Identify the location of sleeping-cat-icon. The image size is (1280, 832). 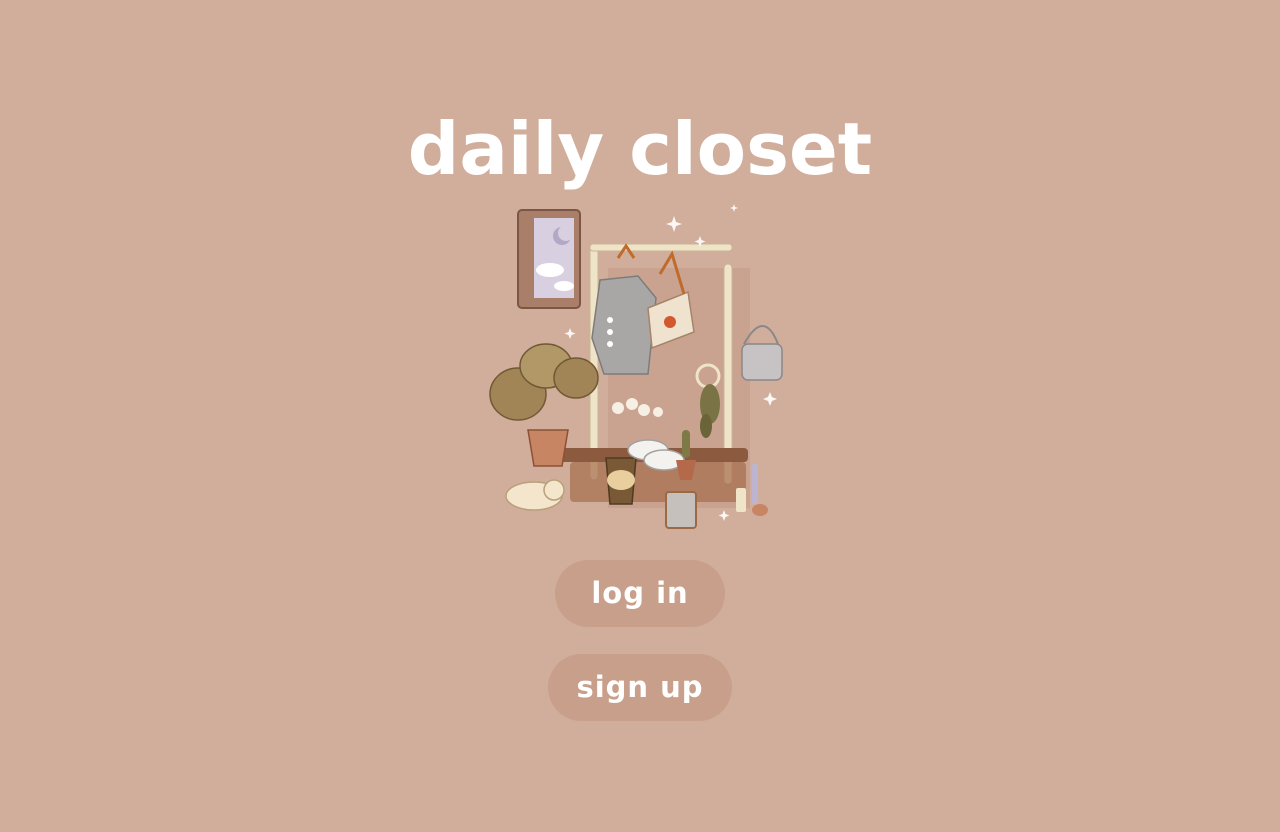
(535, 495).